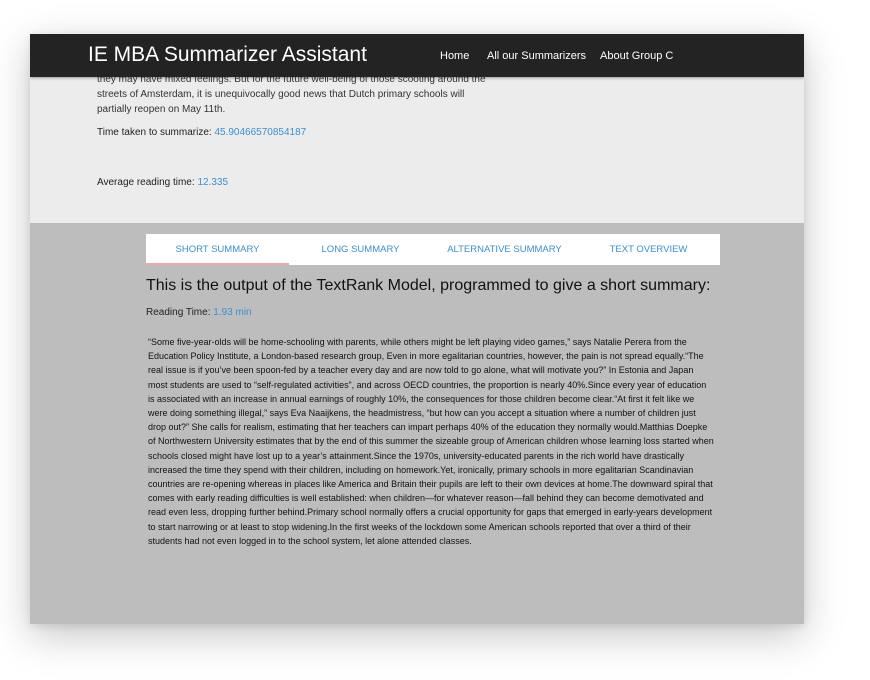 This screenshot has width=870, height=680. I want to click on tab-short-summary: SHORT SUMMARY, so click(217, 249).